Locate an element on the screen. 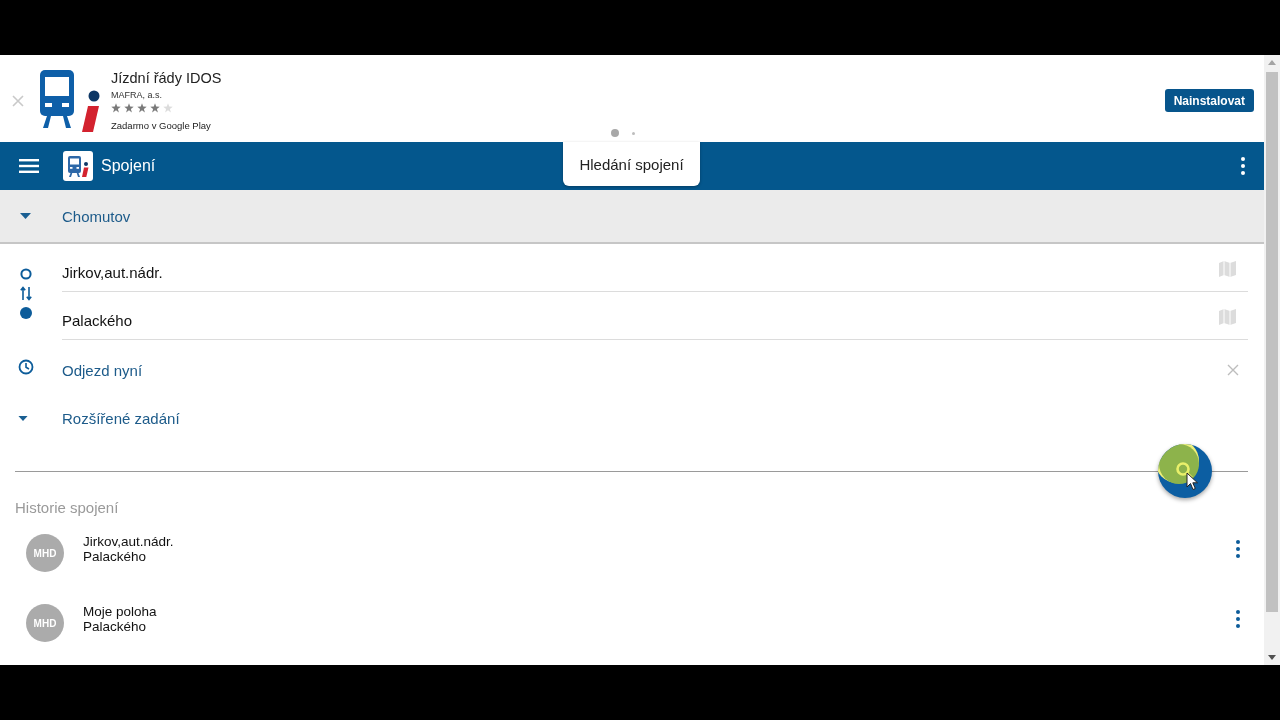 The width and height of the screenshot is (1280, 720). train-logo-icon is located at coordinates (78, 166).